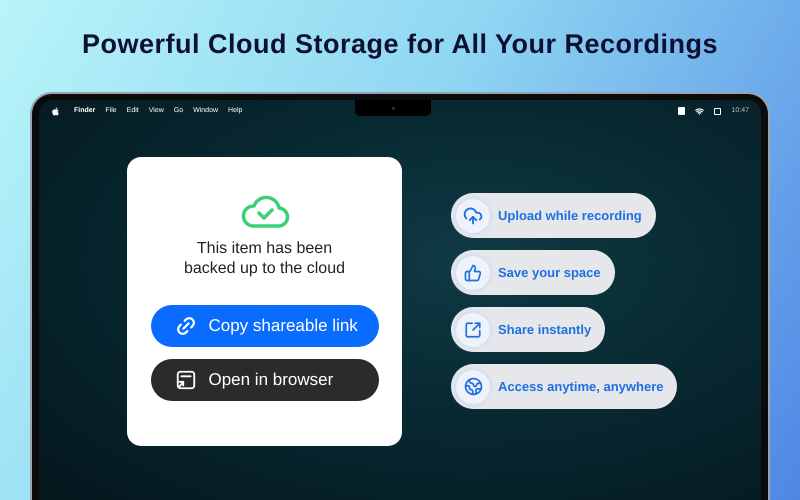  I want to click on apple-logo-icon, so click(55, 111).